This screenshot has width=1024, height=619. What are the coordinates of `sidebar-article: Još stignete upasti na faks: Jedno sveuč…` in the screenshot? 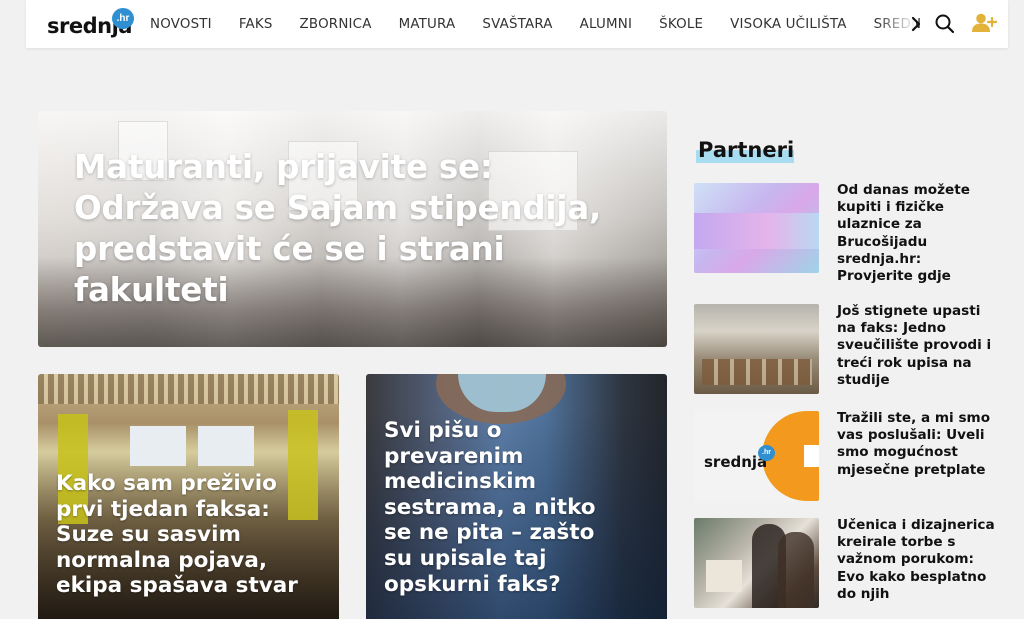 It's located at (844, 349).